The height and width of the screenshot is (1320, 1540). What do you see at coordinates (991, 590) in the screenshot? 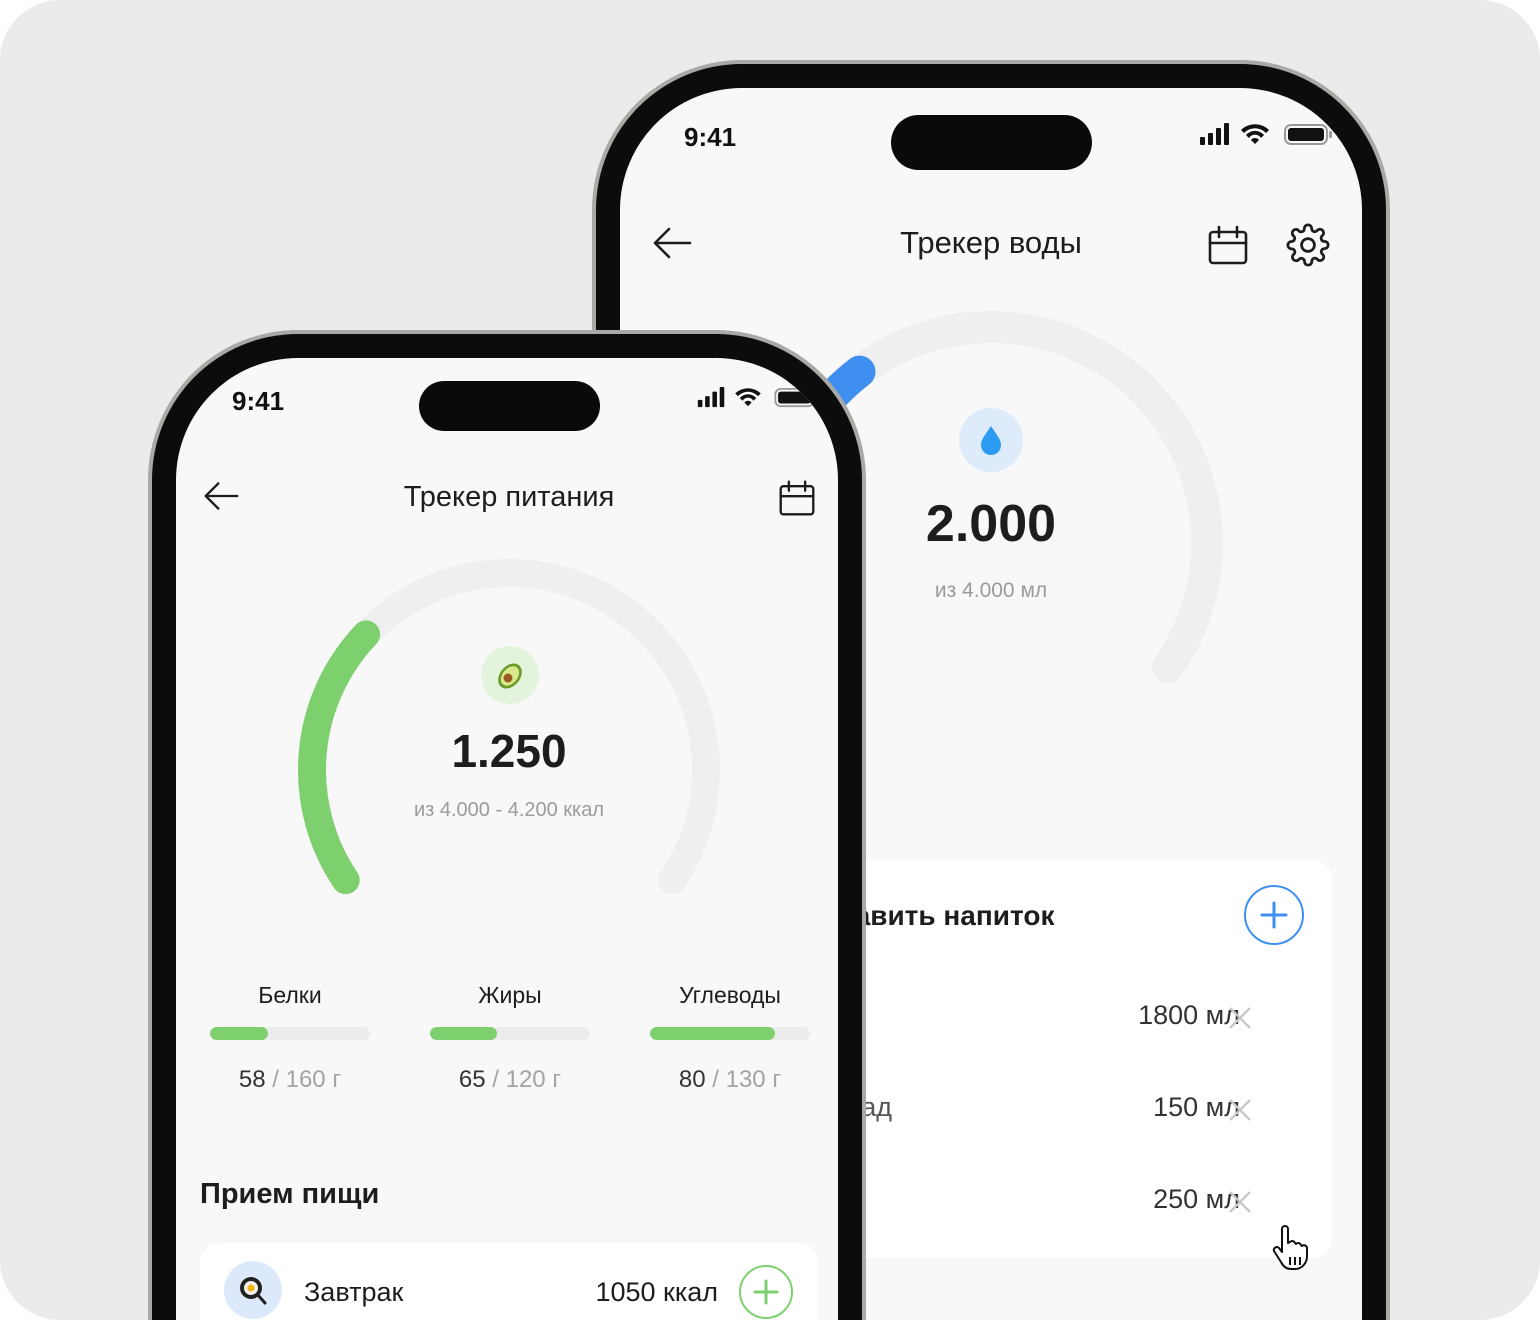
I see `water-goal: из 4.000 мл` at bounding box center [991, 590].